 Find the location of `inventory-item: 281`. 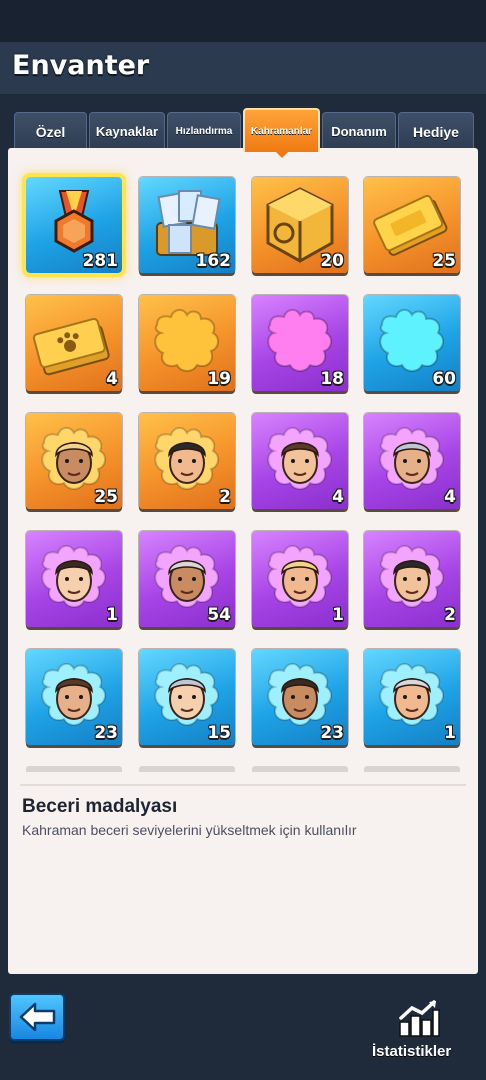

inventory-item: 281 is located at coordinates (74, 225).